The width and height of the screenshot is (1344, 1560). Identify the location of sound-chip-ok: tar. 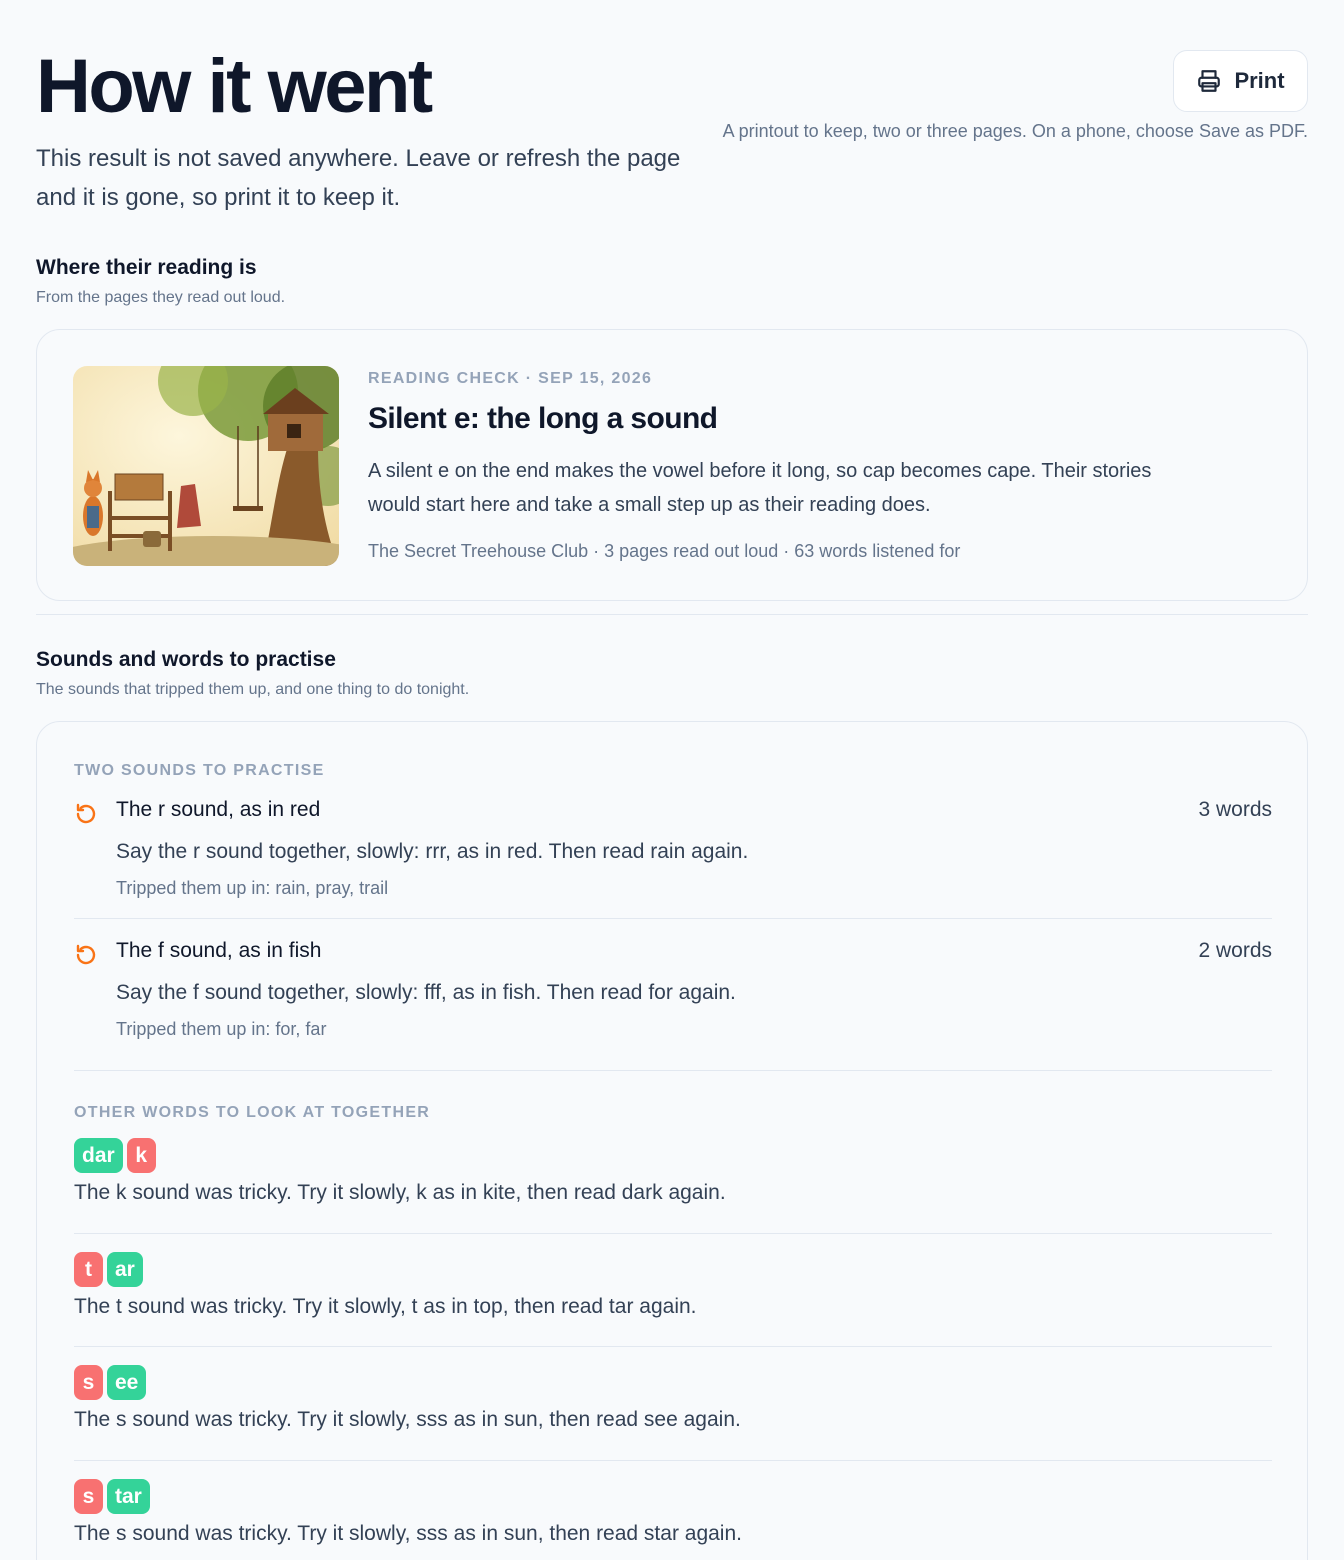
(128, 1496).